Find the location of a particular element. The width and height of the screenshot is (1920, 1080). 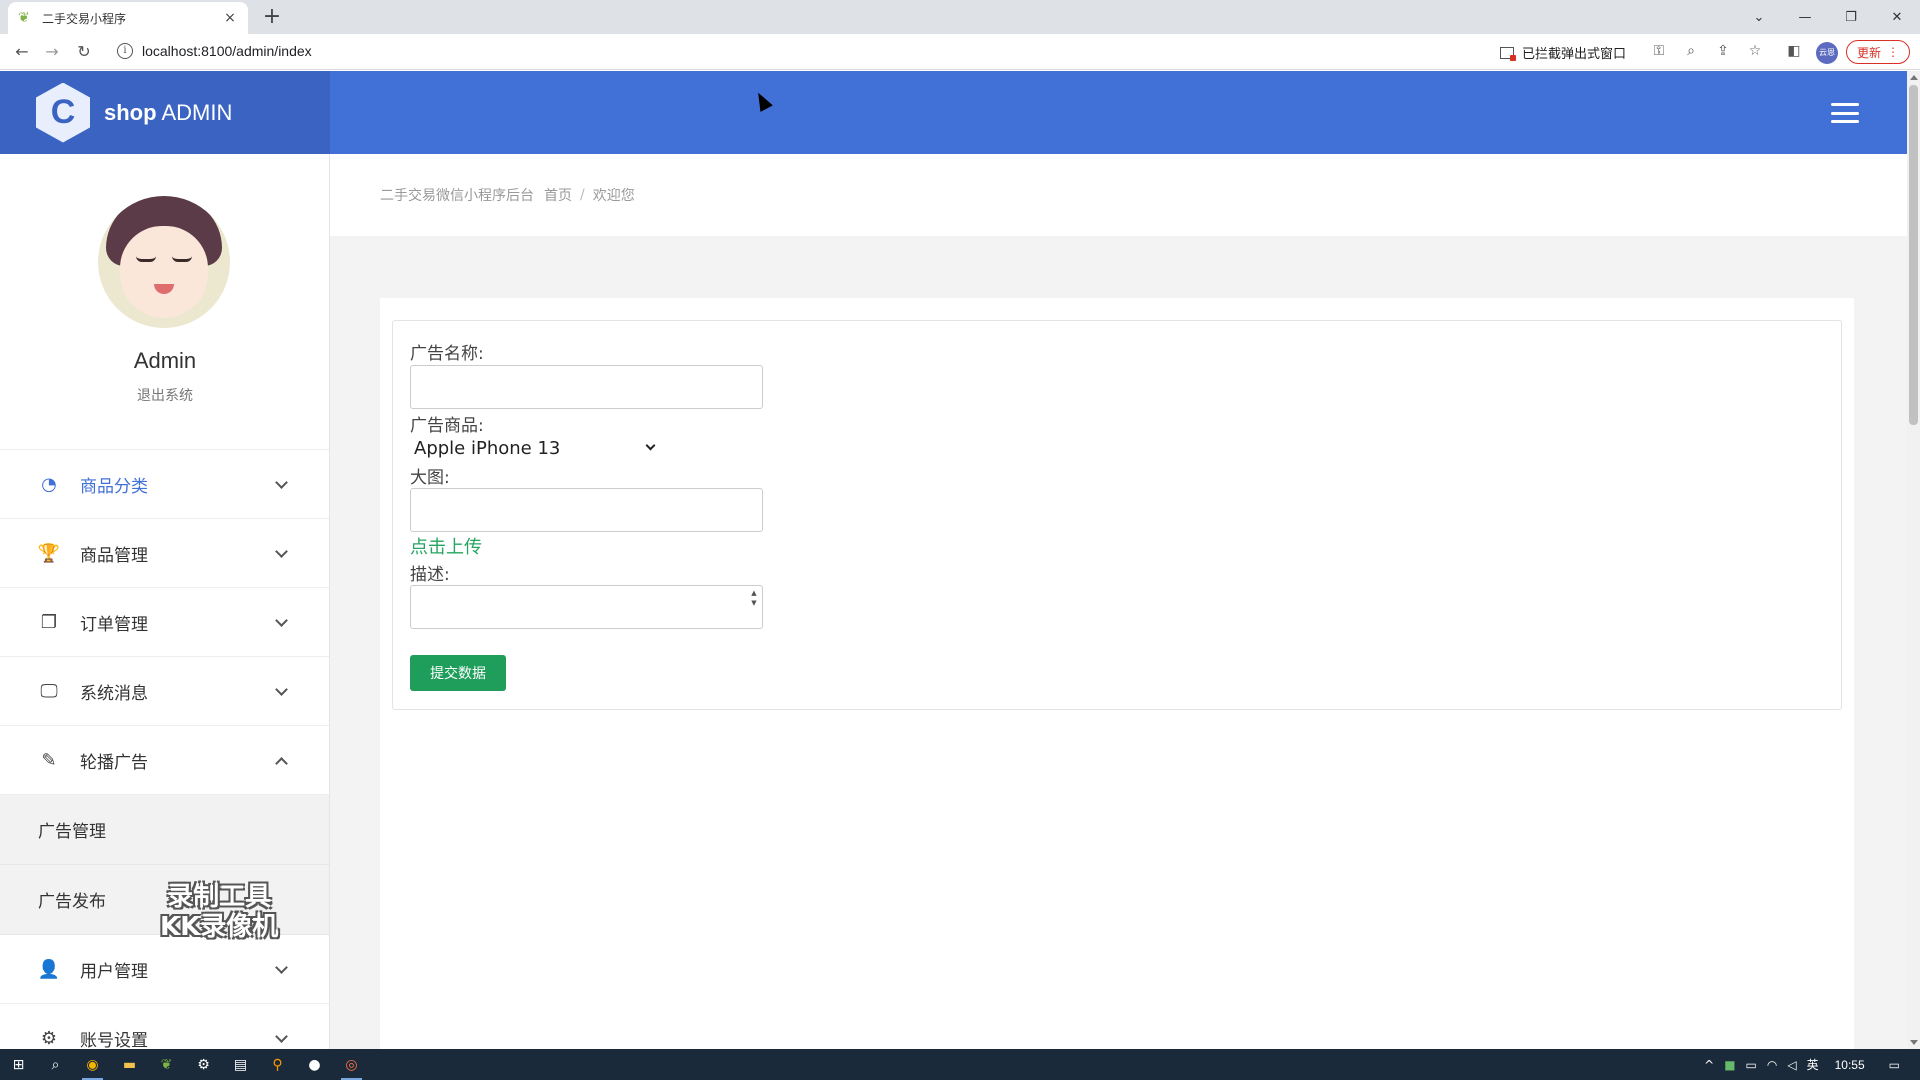

forward-icon: → is located at coordinates (52, 52).